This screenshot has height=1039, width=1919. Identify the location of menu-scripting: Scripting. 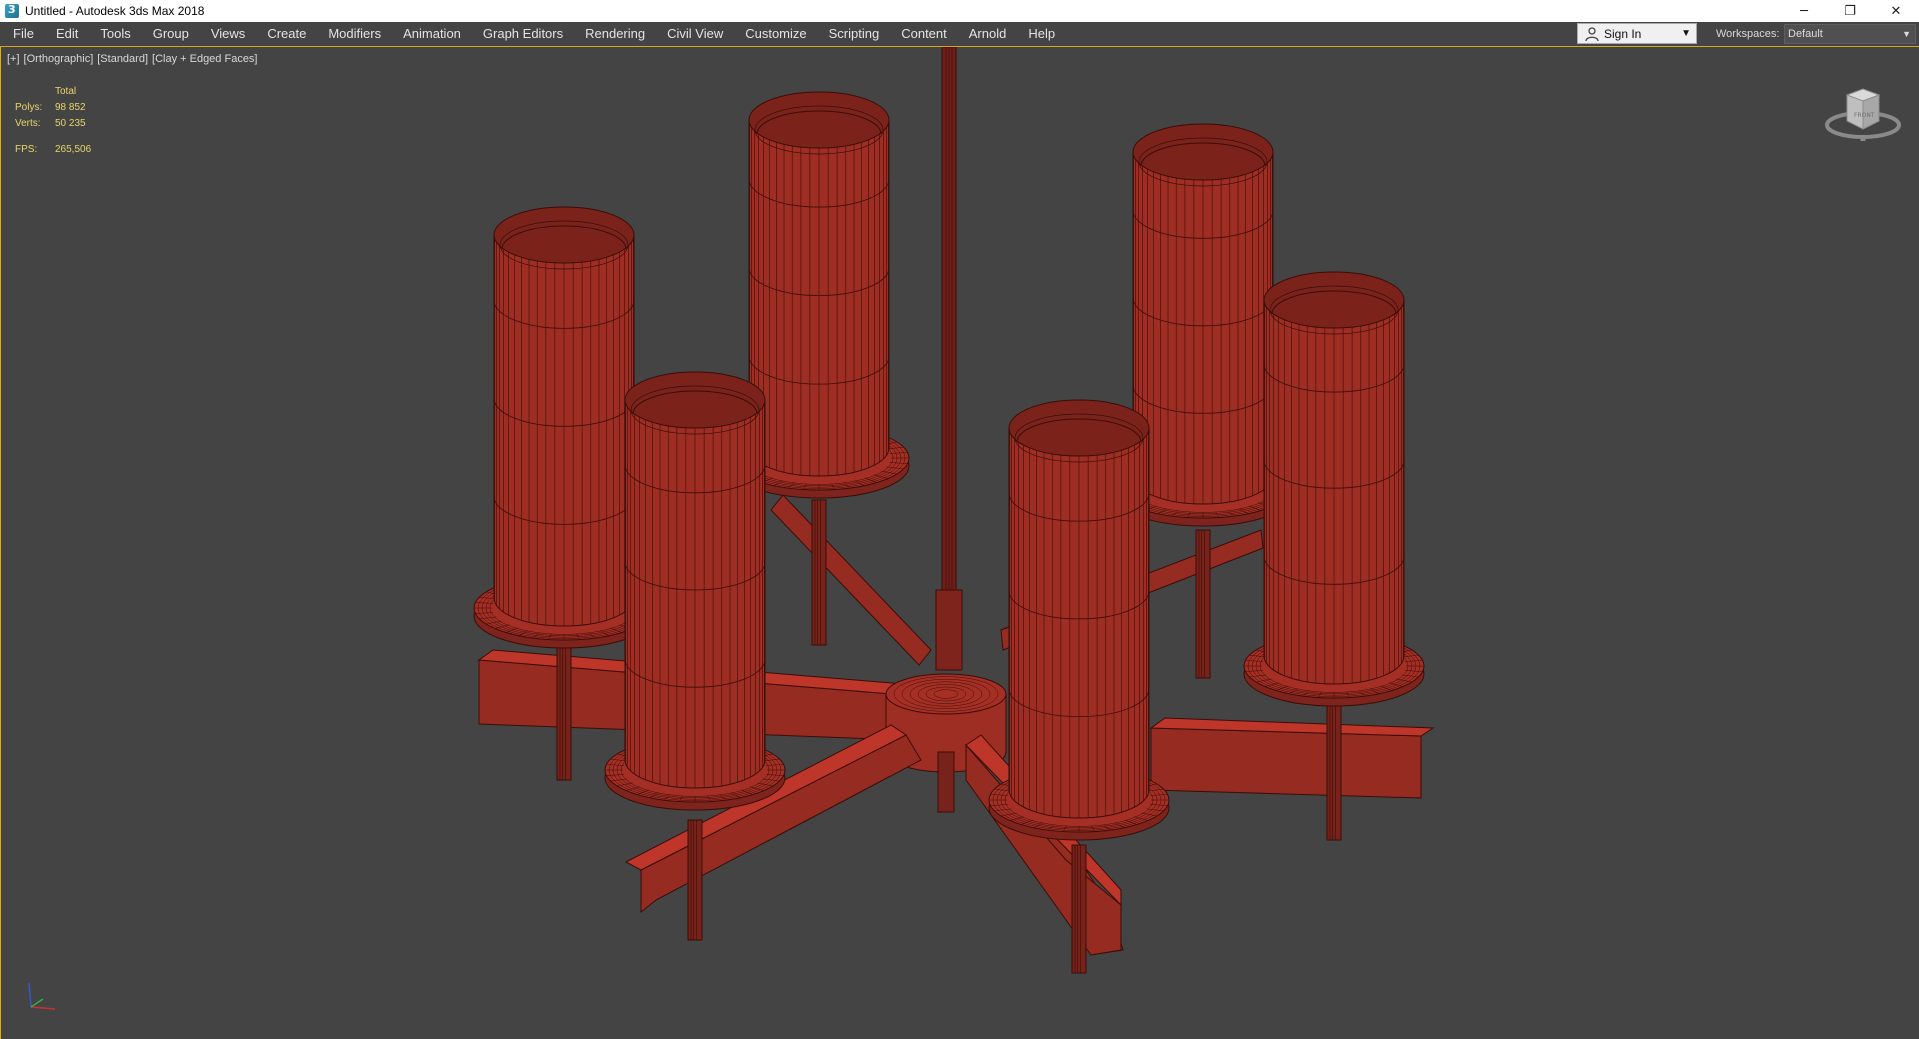
(854, 34).